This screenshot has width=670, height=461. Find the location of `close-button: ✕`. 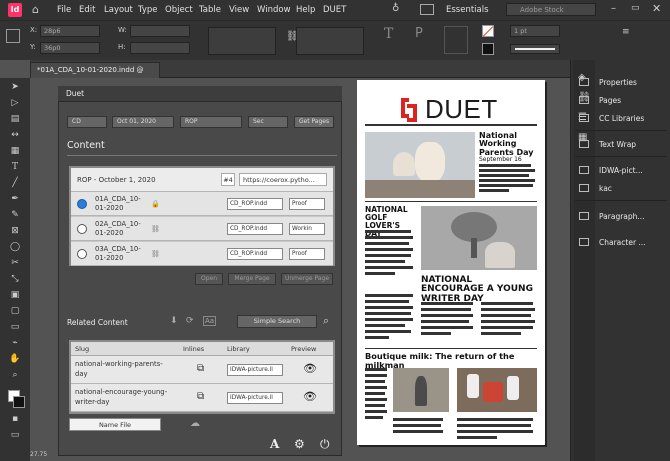

close-button: ✕ is located at coordinates (656, 8).